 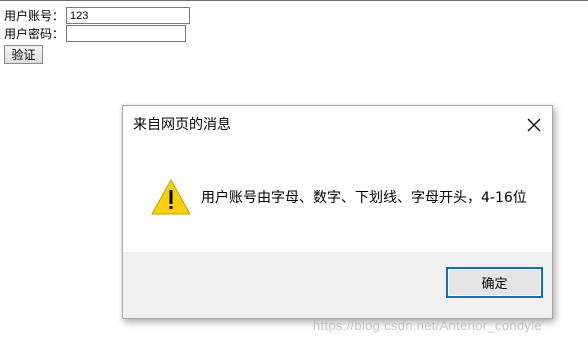 I want to click on password-input, so click(x=126, y=33).